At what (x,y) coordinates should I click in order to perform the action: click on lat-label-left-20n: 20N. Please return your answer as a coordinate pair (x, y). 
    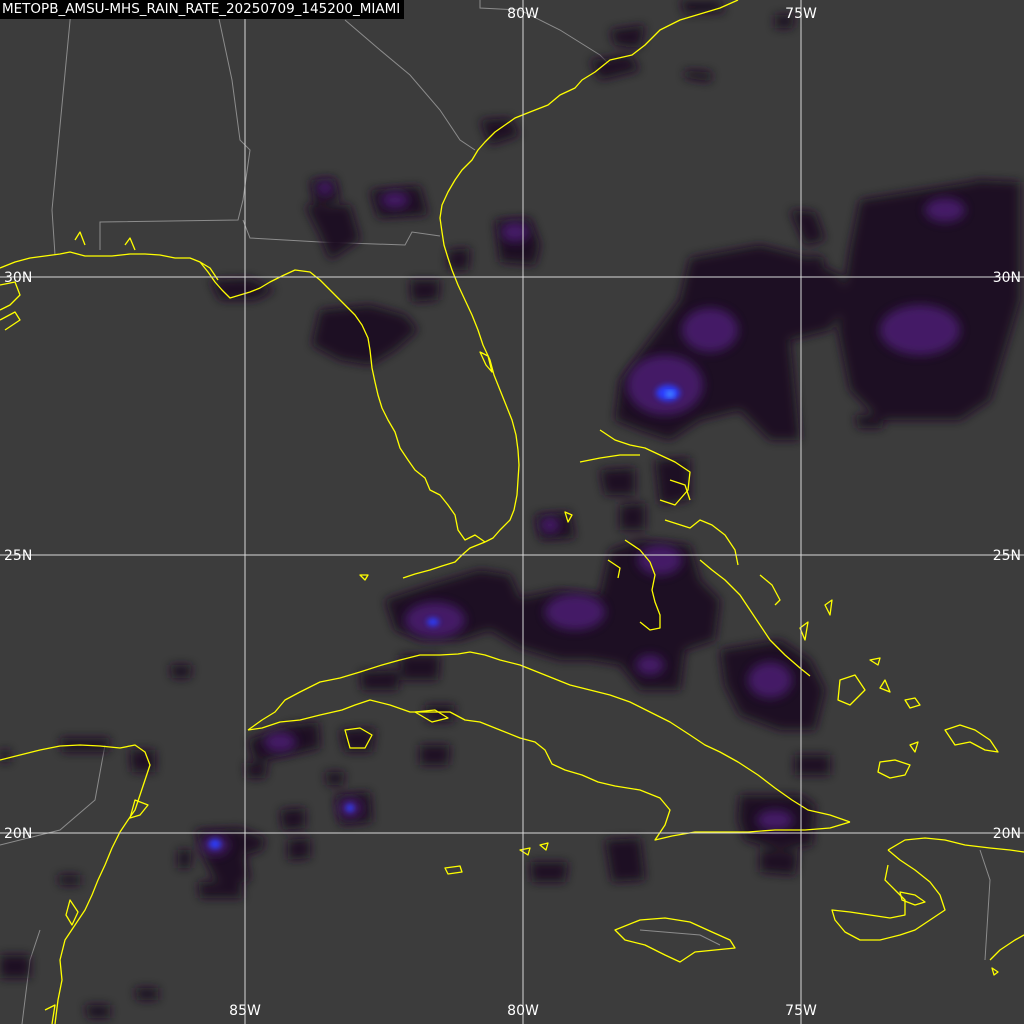
    Looking at the image, I should click on (18, 834).